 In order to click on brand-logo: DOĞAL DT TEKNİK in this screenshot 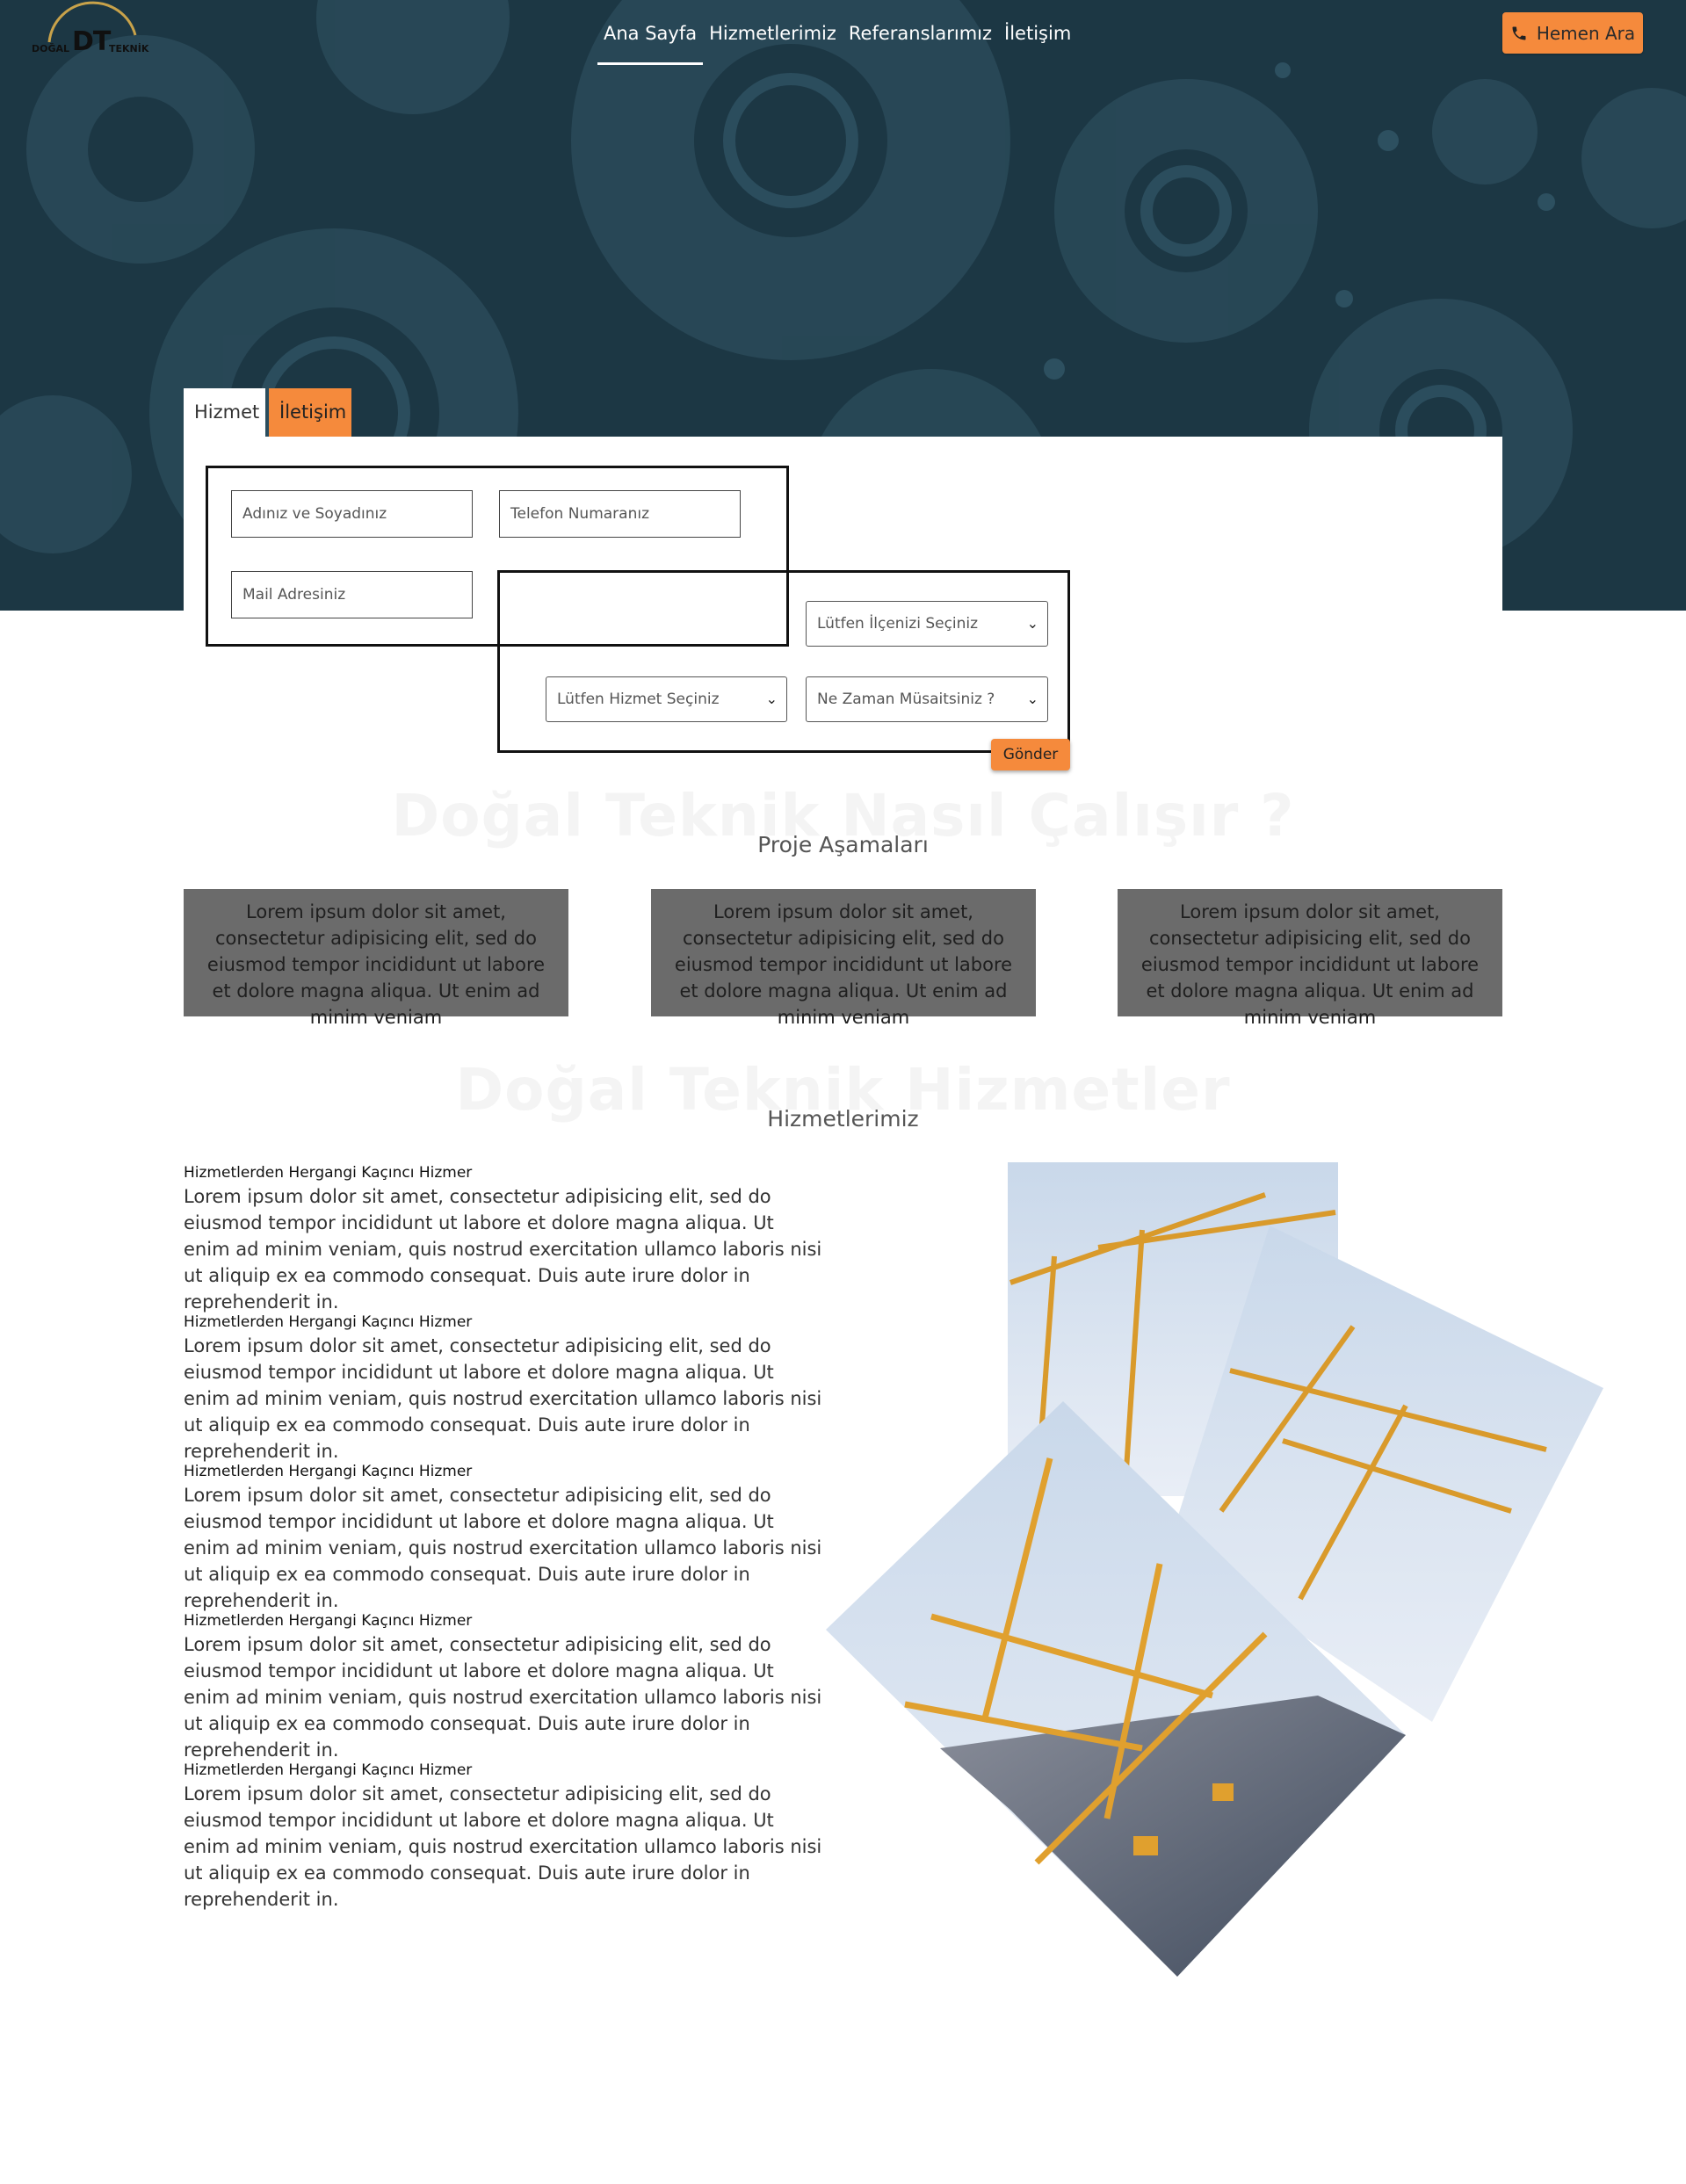, I will do `click(92, 31)`.